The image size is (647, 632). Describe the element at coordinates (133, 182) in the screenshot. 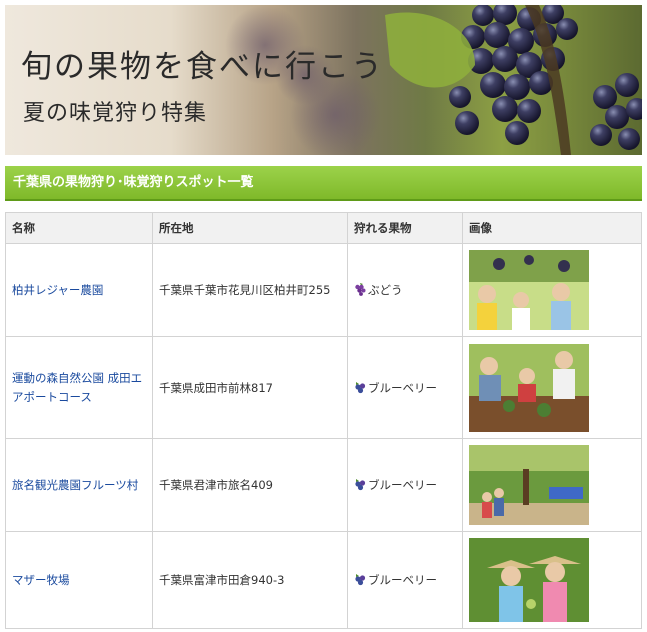

I see `section-heading: 千葉県の果物狩り･味覚狩りスポット一覧` at that location.